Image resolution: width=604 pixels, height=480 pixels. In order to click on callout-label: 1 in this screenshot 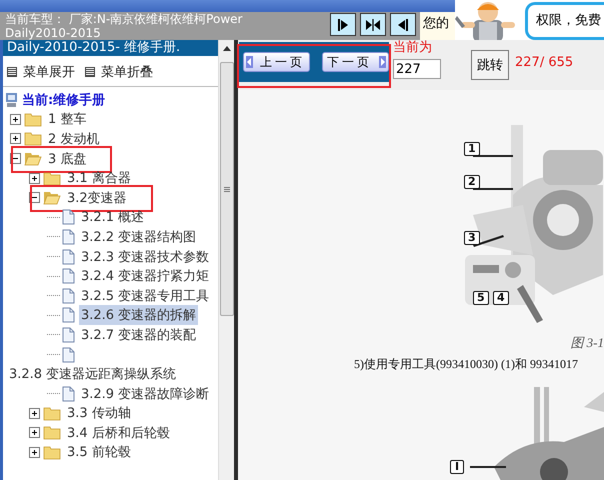, I will do `click(472, 149)`.